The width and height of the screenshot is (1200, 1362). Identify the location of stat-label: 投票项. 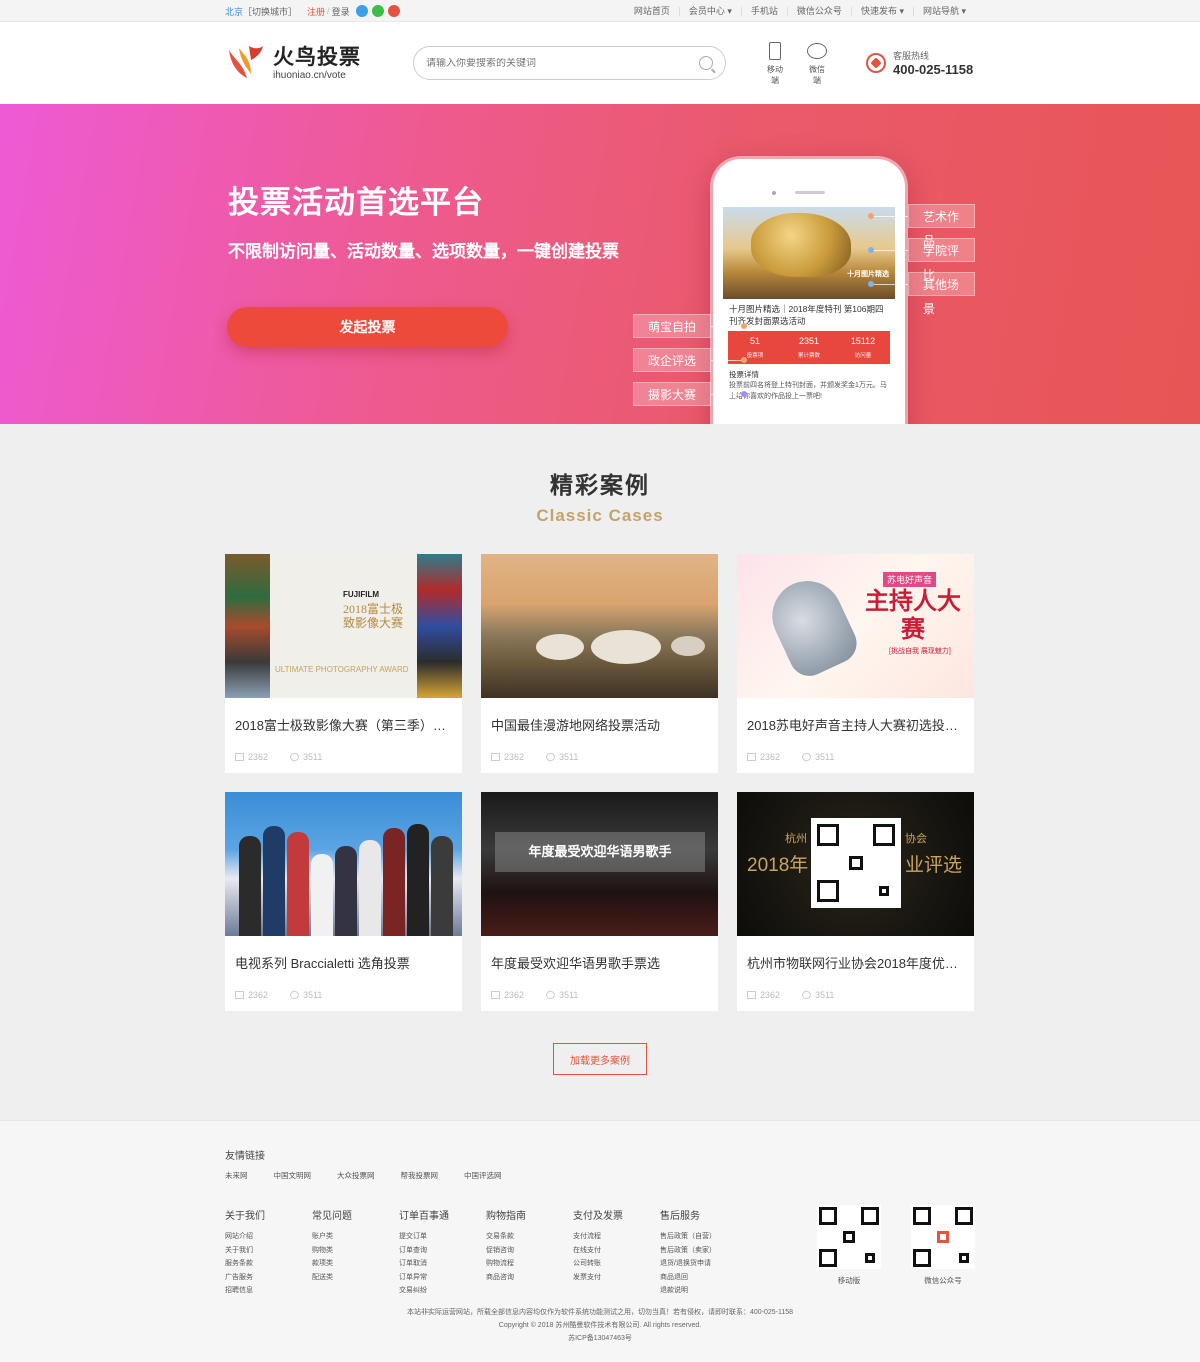
(755, 356).